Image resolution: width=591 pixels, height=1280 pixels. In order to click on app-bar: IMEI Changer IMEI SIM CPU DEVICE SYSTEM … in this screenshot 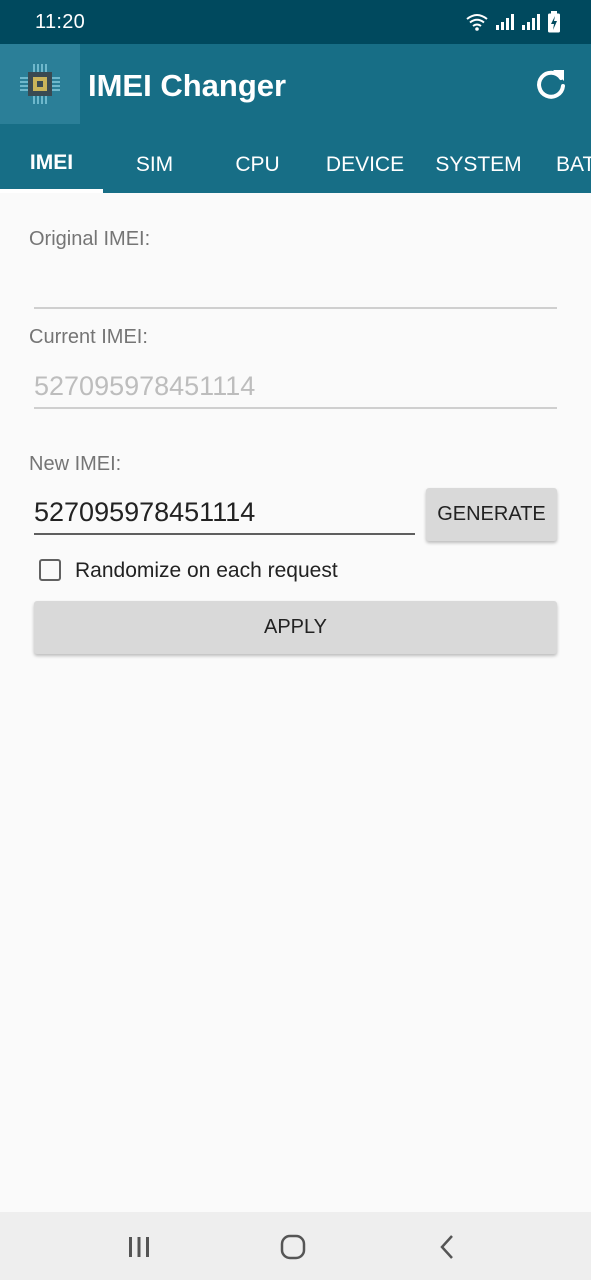, I will do `click(295, 118)`.